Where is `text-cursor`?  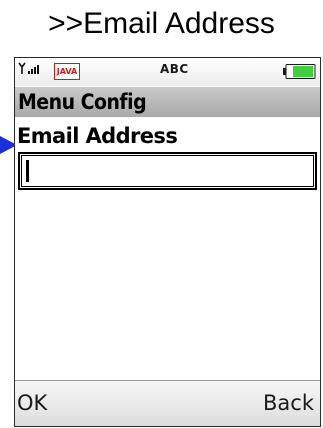
text-cursor is located at coordinates (27, 171).